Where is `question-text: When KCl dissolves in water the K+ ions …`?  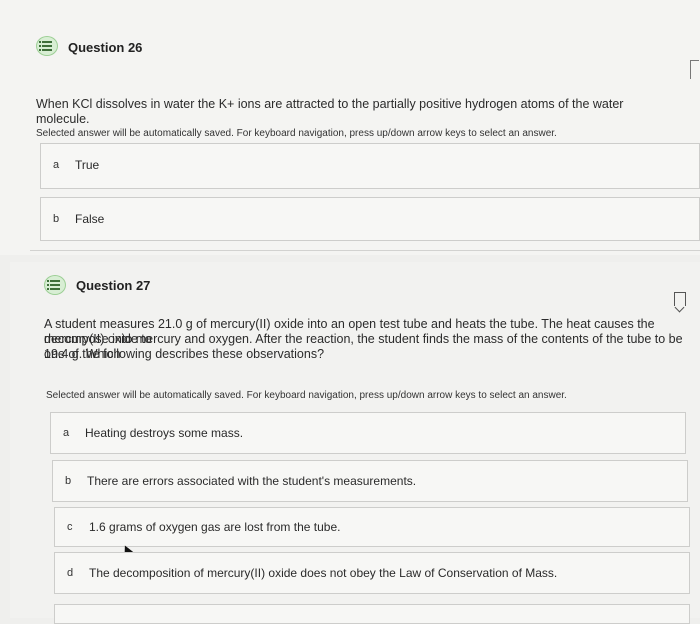
question-text: When KCl dissolves in water the K+ ions … is located at coordinates (330, 111).